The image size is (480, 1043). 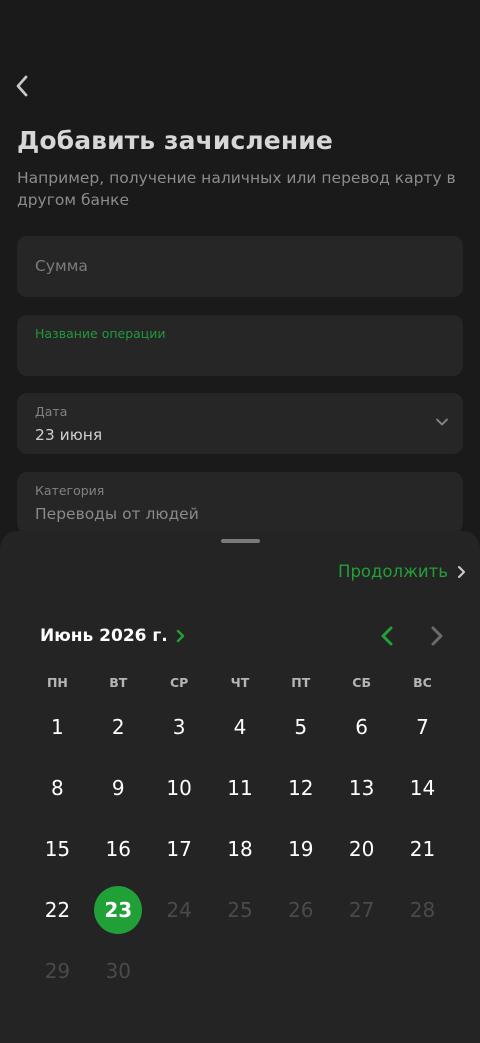 What do you see at coordinates (51, 411) in the screenshot?
I see `date-label: Дата` at bounding box center [51, 411].